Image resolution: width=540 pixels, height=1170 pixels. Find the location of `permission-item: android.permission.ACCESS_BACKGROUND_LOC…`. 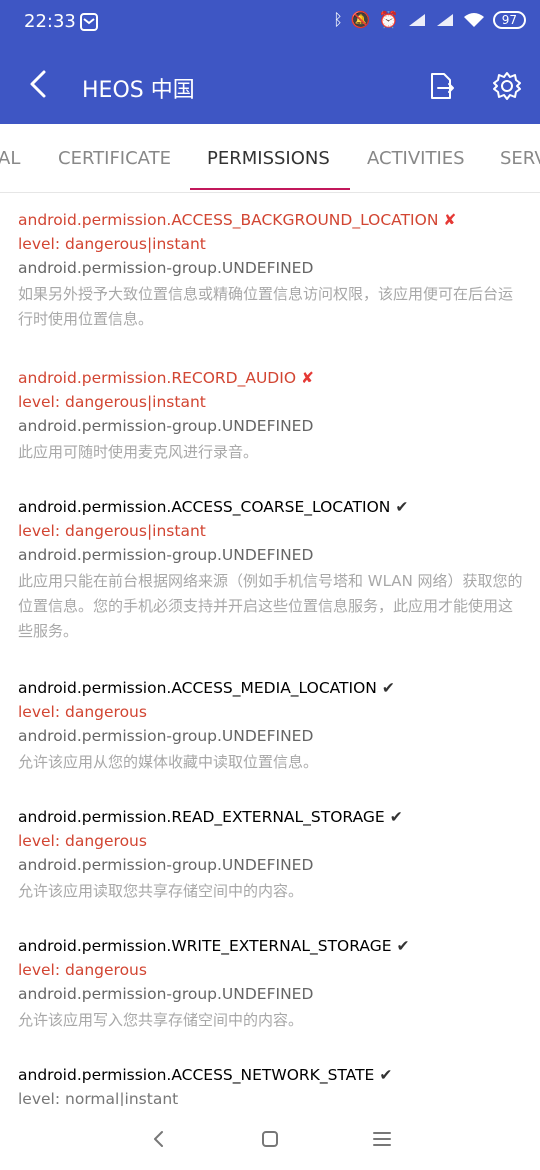

permission-item: android.permission.ACCESS_BACKGROUND_LOC… is located at coordinates (272, 270).